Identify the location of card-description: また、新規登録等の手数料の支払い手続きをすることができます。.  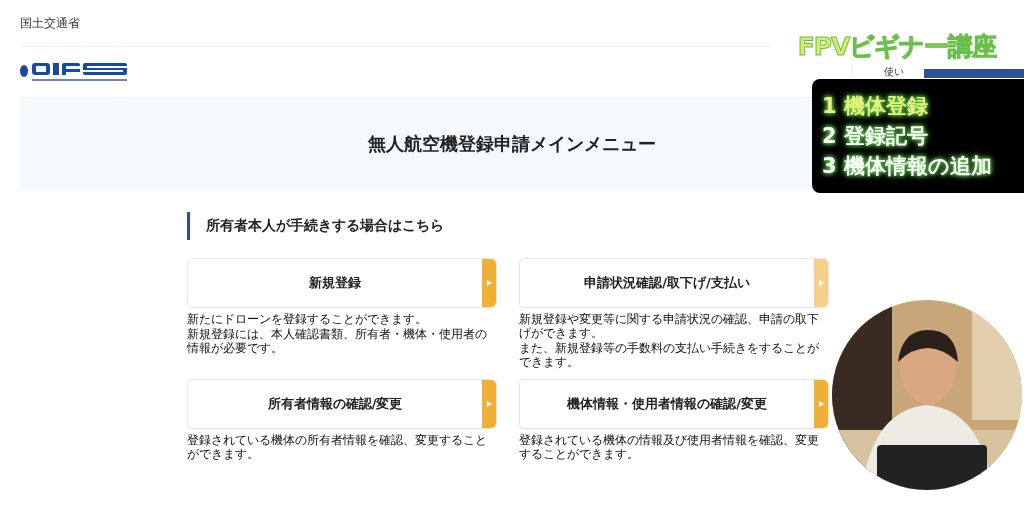
(669, 355).